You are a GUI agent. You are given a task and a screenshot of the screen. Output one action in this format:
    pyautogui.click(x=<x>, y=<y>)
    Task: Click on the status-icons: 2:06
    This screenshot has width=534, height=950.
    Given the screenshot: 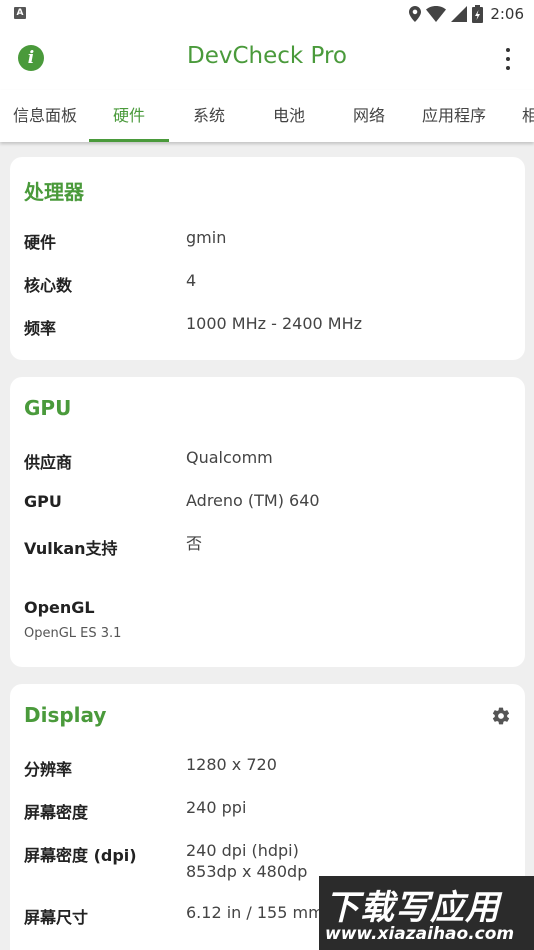 What is the action you would take?
    pyautogui.click(x=466, y=14)
    